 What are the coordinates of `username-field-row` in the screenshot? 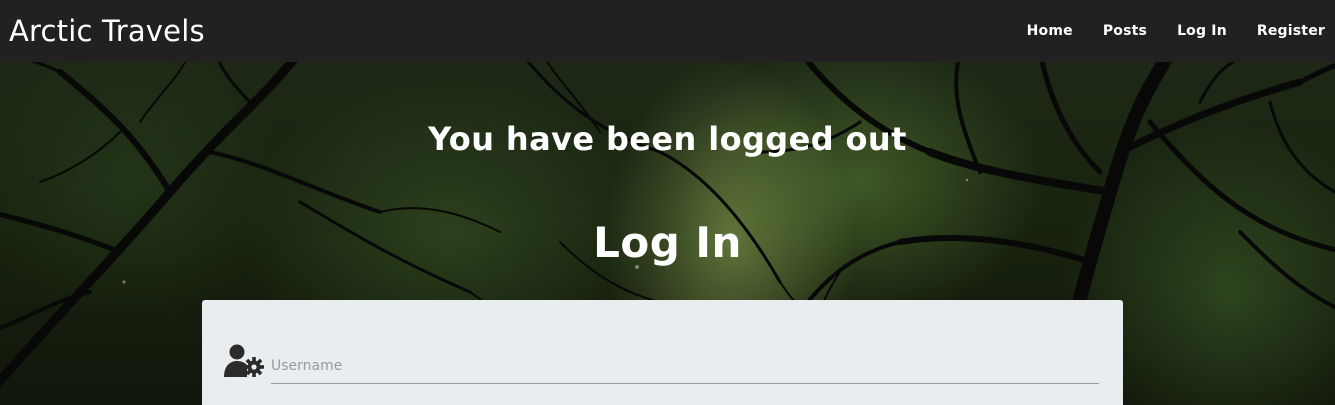 It's located at (662, 365).